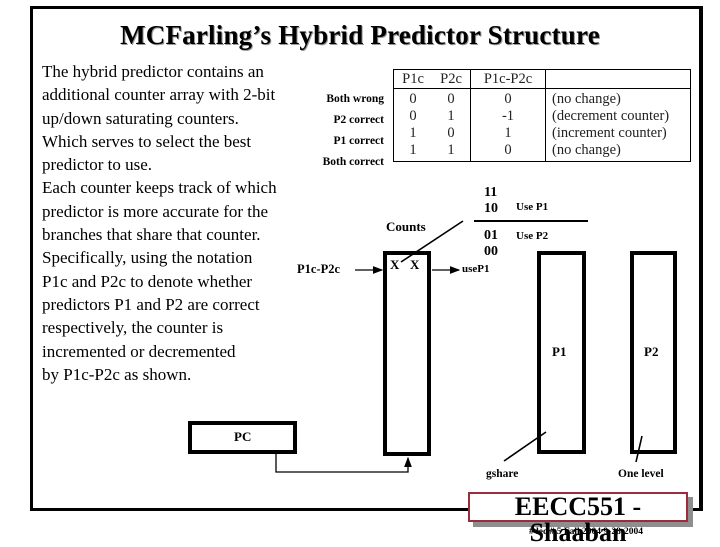 The height and width of the screenshot is (547, 720). What do you see at coordinates (343, 463) in the screenshot?
I see `pc-index-path` at bounding box center [343, 463].